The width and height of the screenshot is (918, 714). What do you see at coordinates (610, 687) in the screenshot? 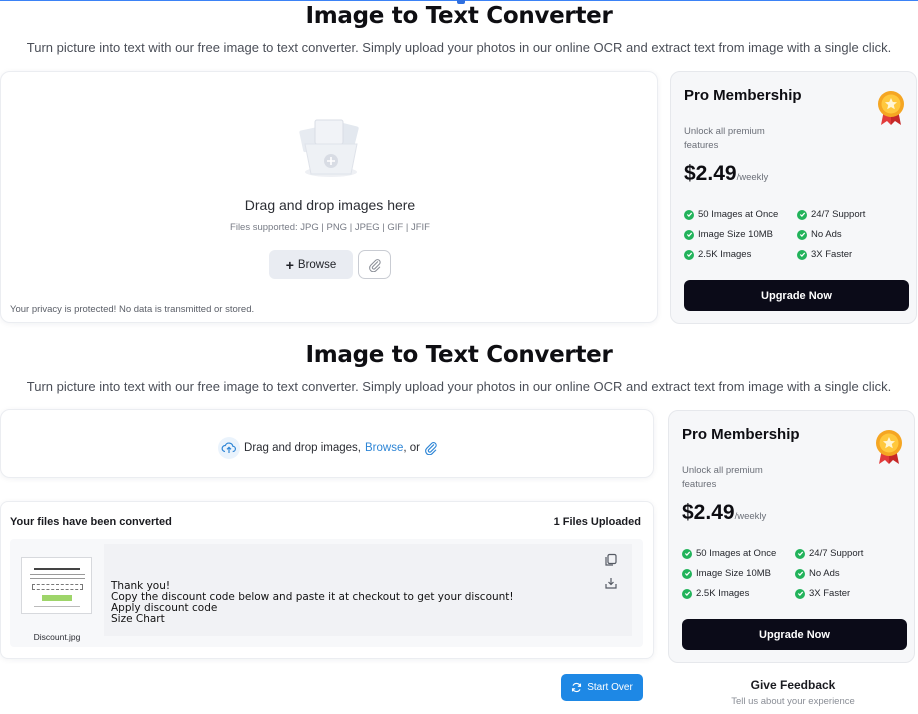
I see `start-over-label: Start Over` at bounding box center [610, 687].